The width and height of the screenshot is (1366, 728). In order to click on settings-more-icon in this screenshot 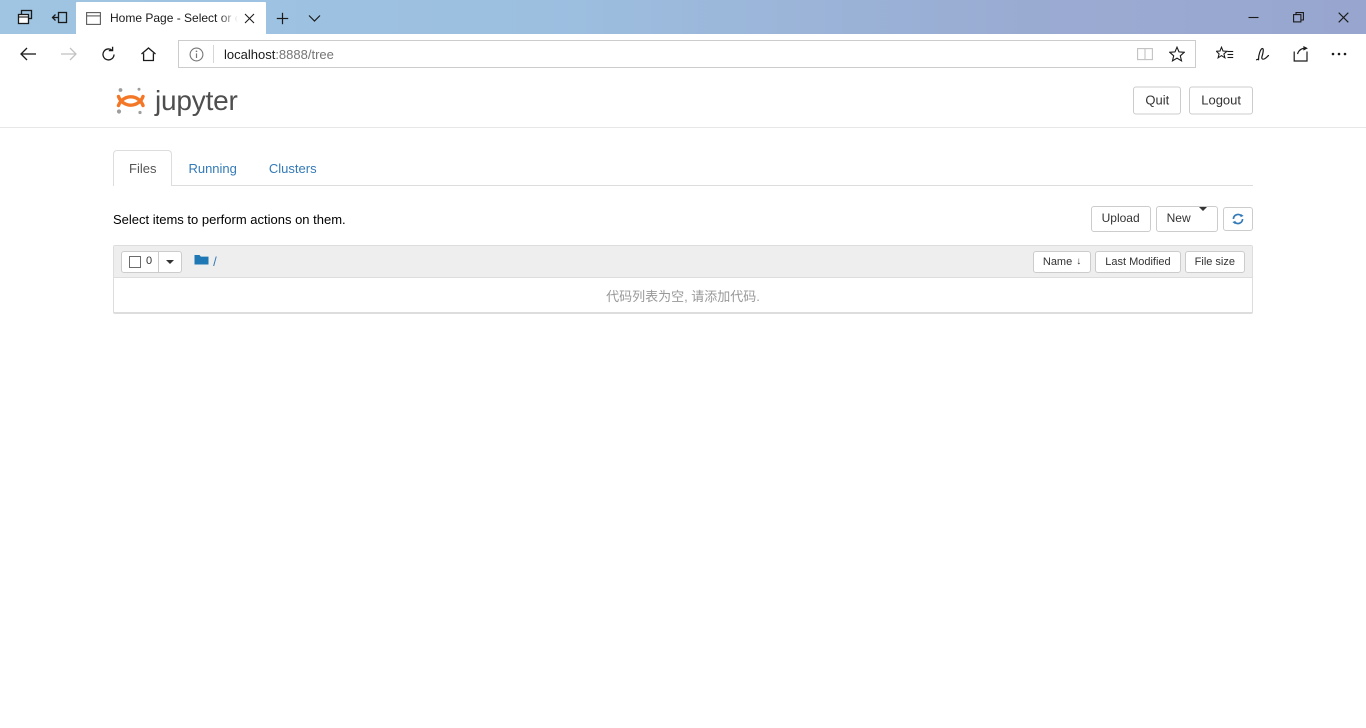, I will do `click(1339, 54)`.